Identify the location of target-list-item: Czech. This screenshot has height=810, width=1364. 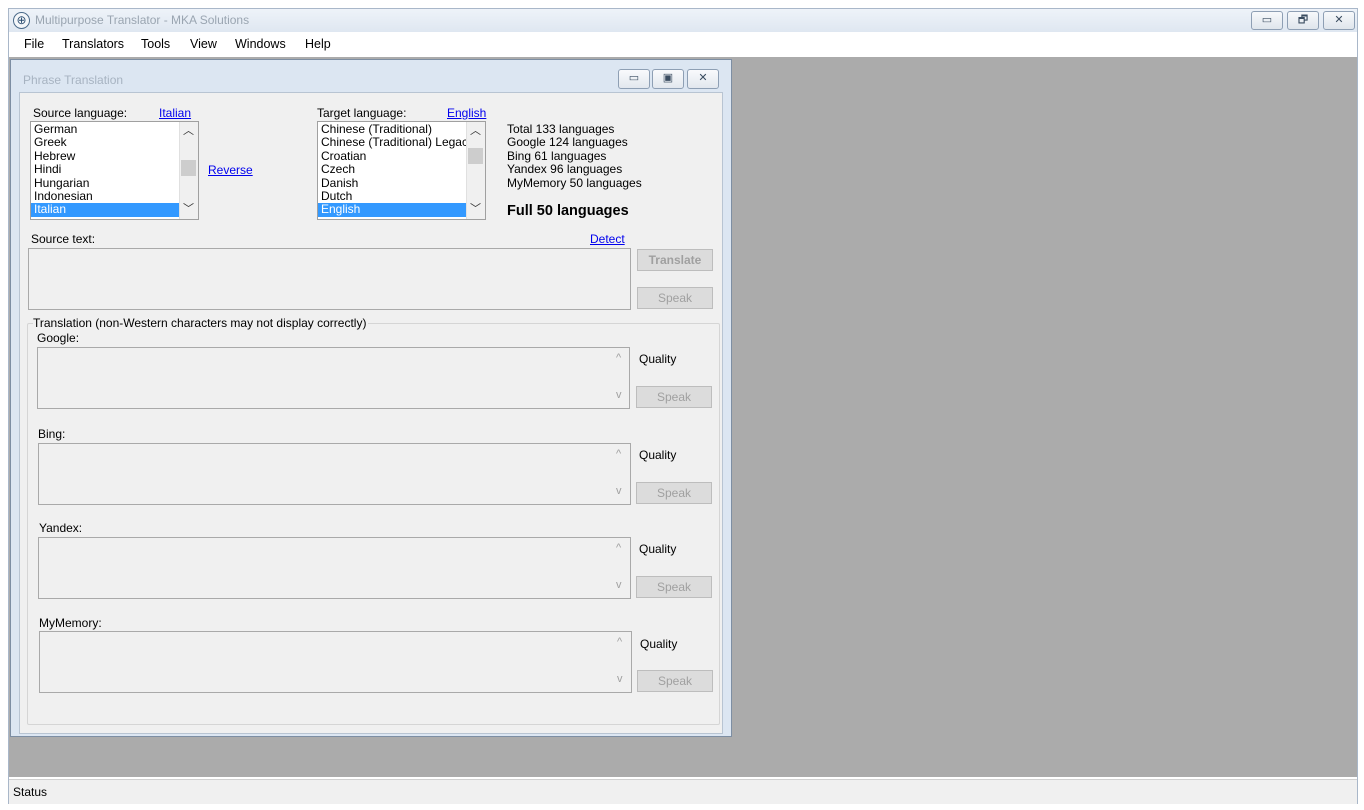
(392, 169).